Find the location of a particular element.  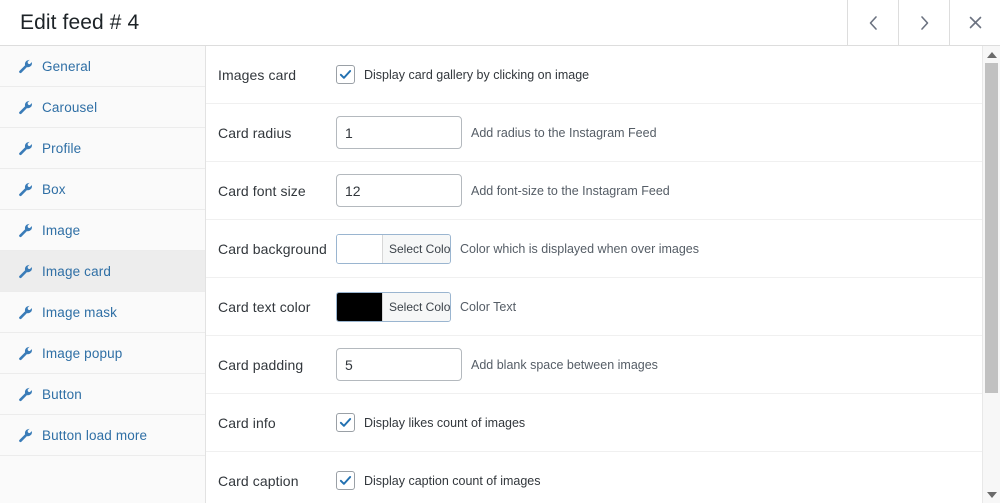

sidebar-item-label: Carousel is located at coordinates (70, 107).